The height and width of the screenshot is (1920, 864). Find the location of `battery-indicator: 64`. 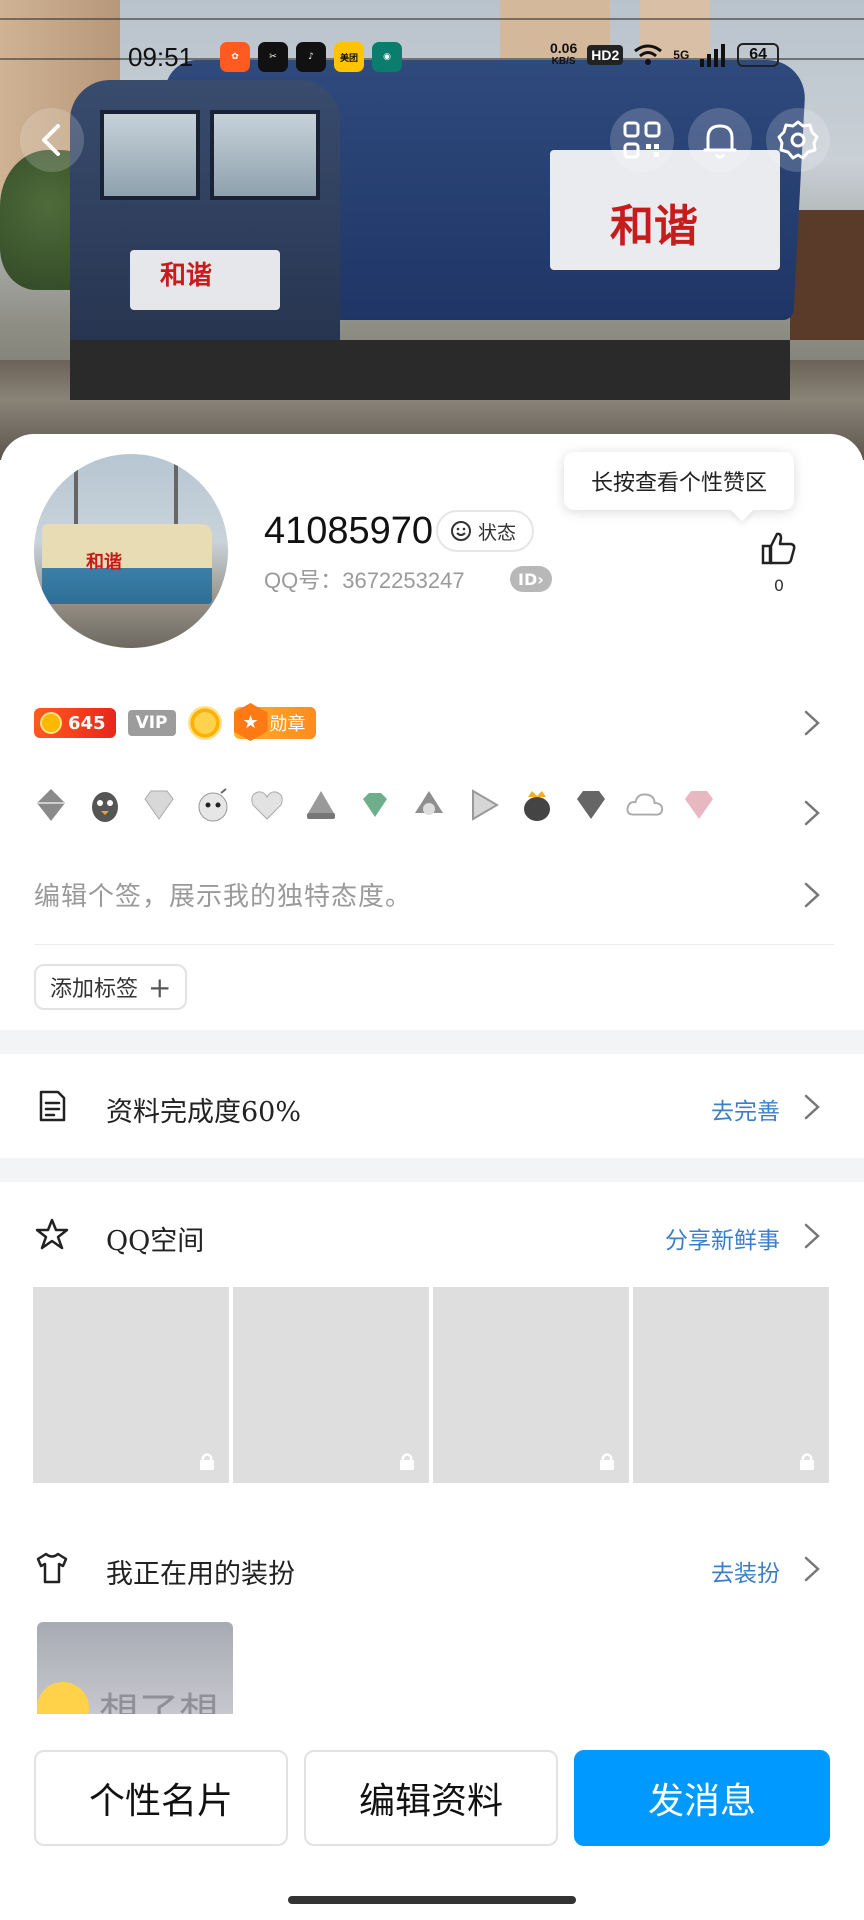

battery-indicator: 64 is located at coordinates (758, 55).